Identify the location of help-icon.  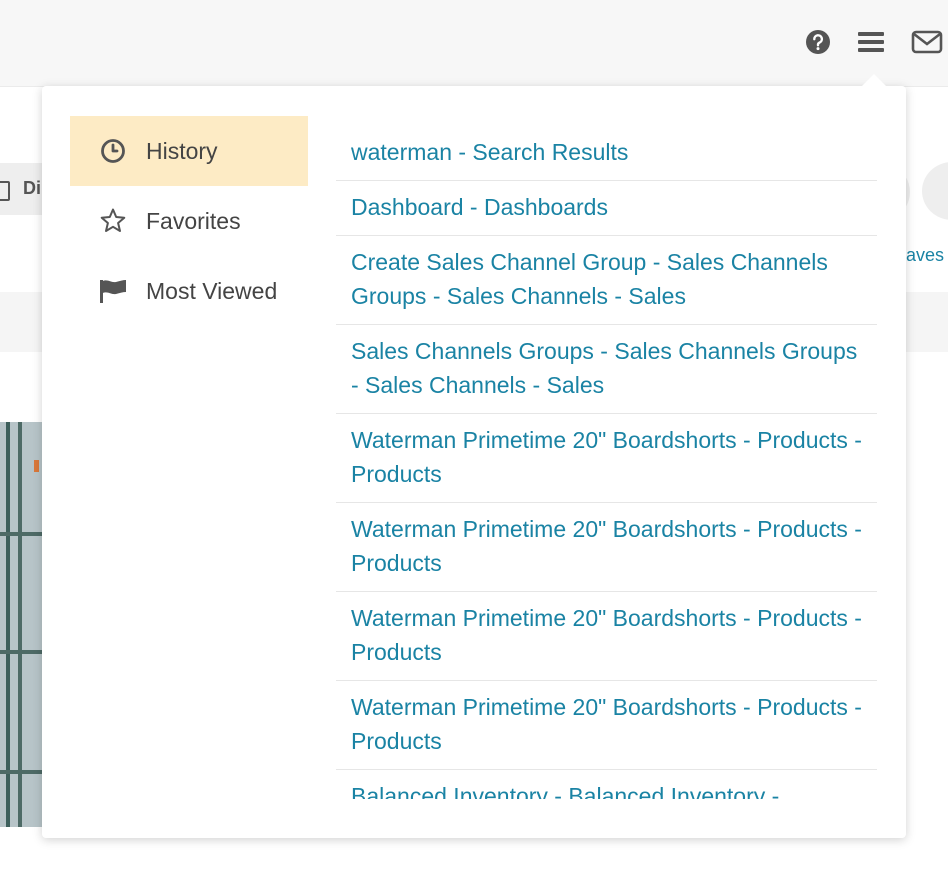
(818, 42).